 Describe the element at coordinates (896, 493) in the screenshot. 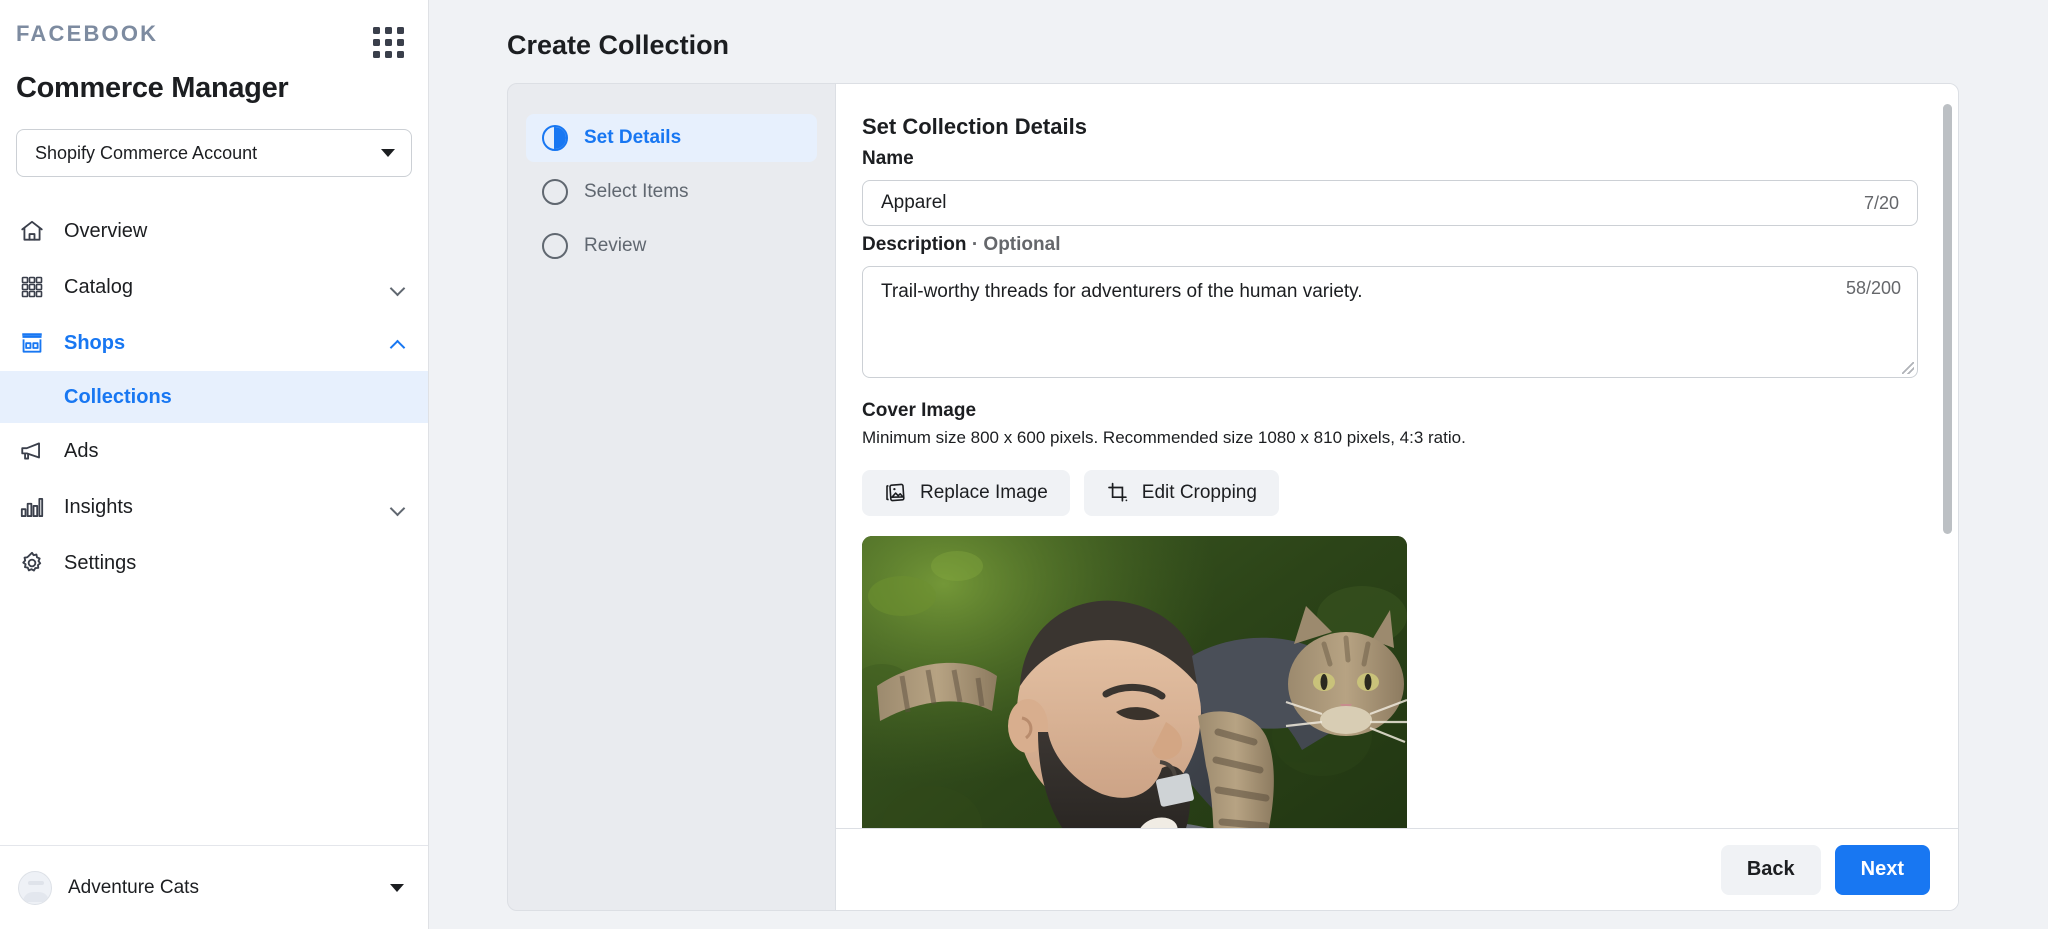

I see `photos-stack-icon` at that location.